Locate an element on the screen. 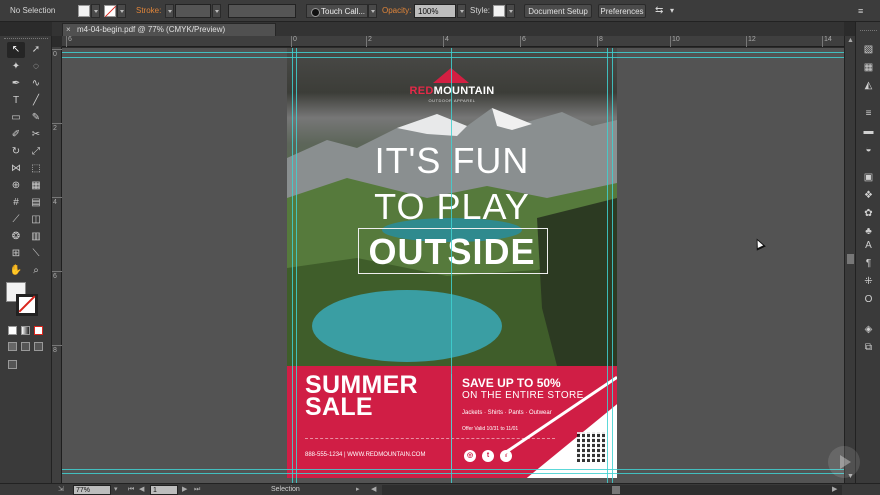 The image size is (880, 495). layers-icon: ◈ is located at coordinates (868, 329).